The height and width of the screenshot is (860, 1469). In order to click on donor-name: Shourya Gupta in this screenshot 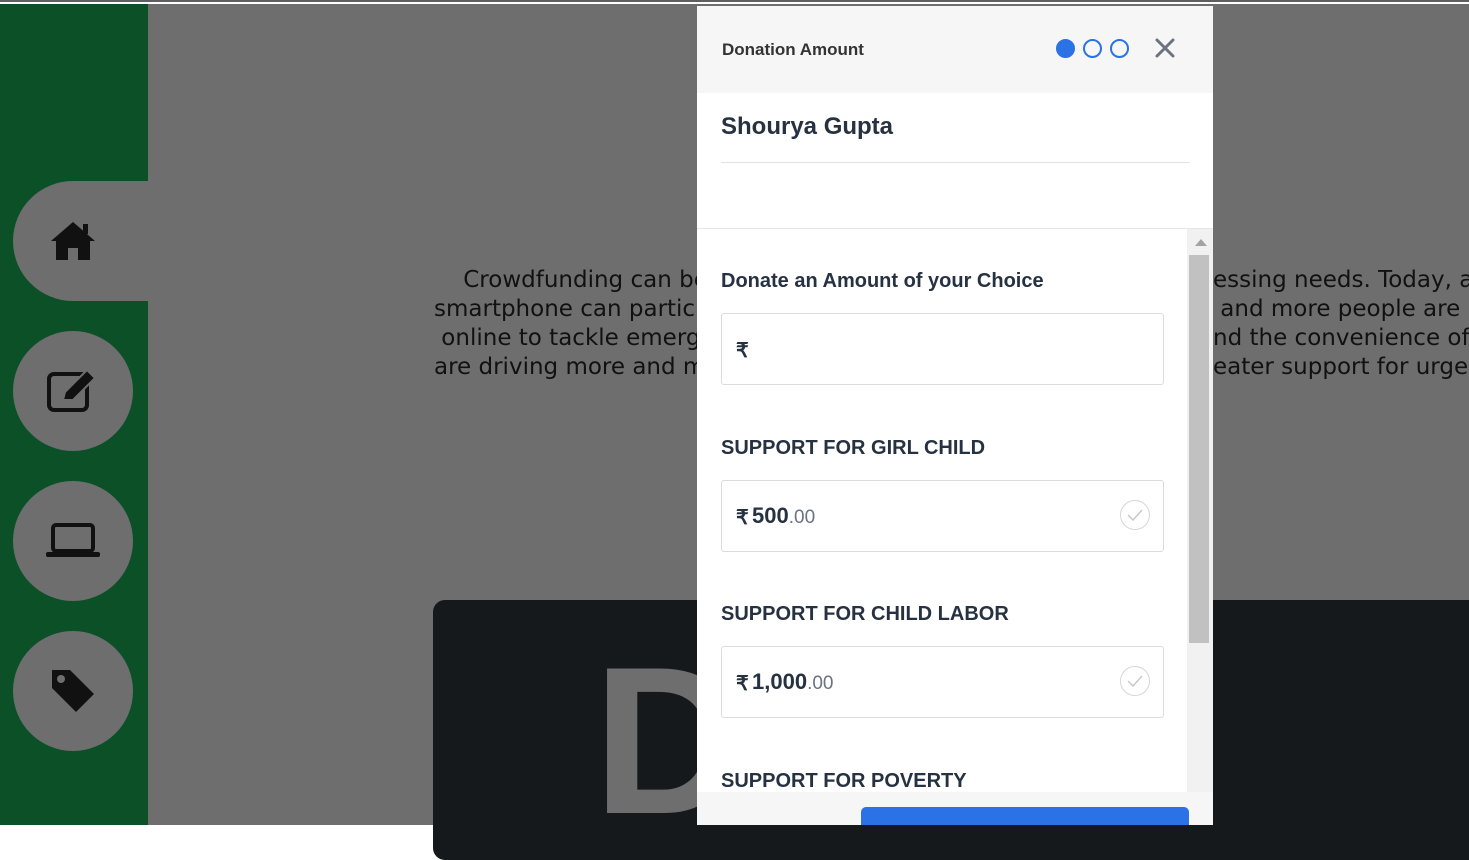, I will do `click(807, 126)`.